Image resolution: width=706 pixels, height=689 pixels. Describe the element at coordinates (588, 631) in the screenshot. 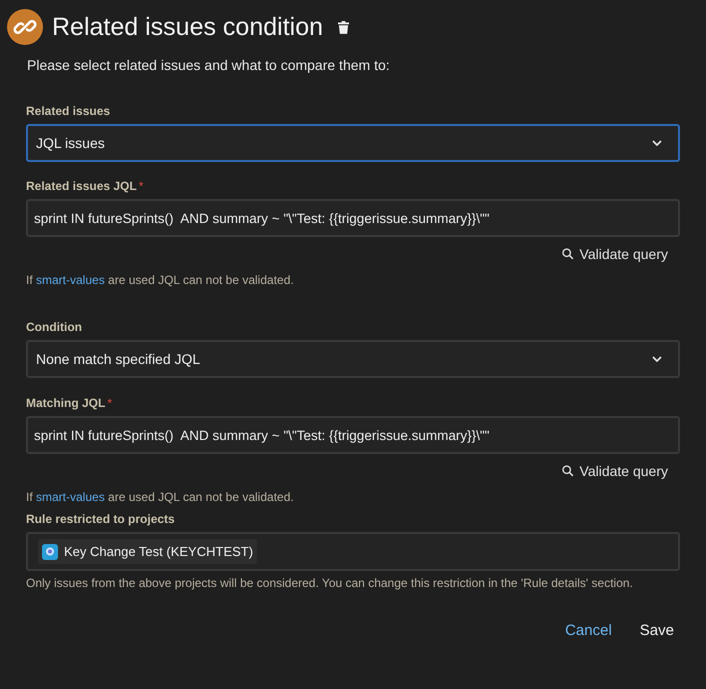

I see `cancel-button: Cancel` at that location.